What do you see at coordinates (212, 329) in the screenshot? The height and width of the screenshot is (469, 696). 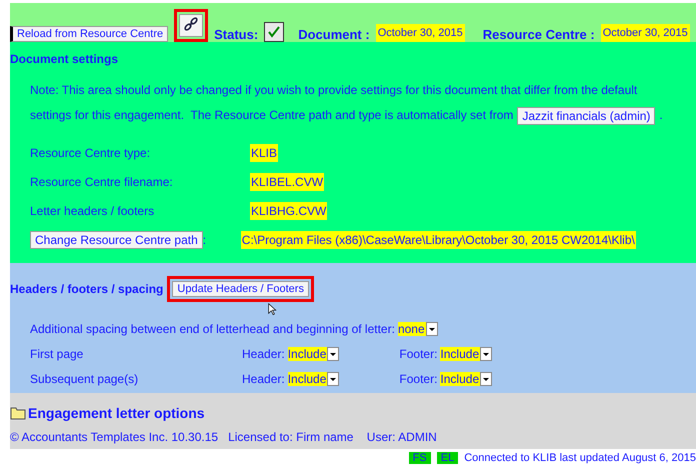 I see `spacing-label: Additional spacing between end of letterhead and beginning of letter:` at bounding box center [212, 329].